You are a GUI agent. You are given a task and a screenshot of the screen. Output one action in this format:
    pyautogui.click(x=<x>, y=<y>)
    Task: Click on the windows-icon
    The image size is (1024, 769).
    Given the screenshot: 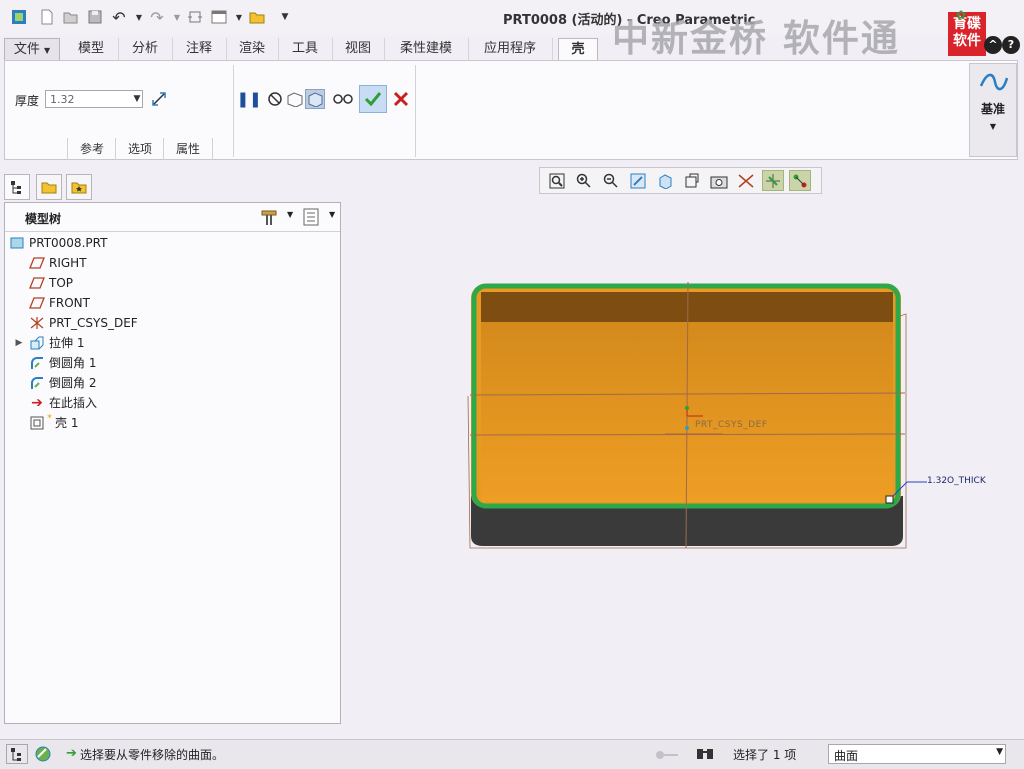 What is the action you would take?
    pyautogui.click(x=219, y=17)
    